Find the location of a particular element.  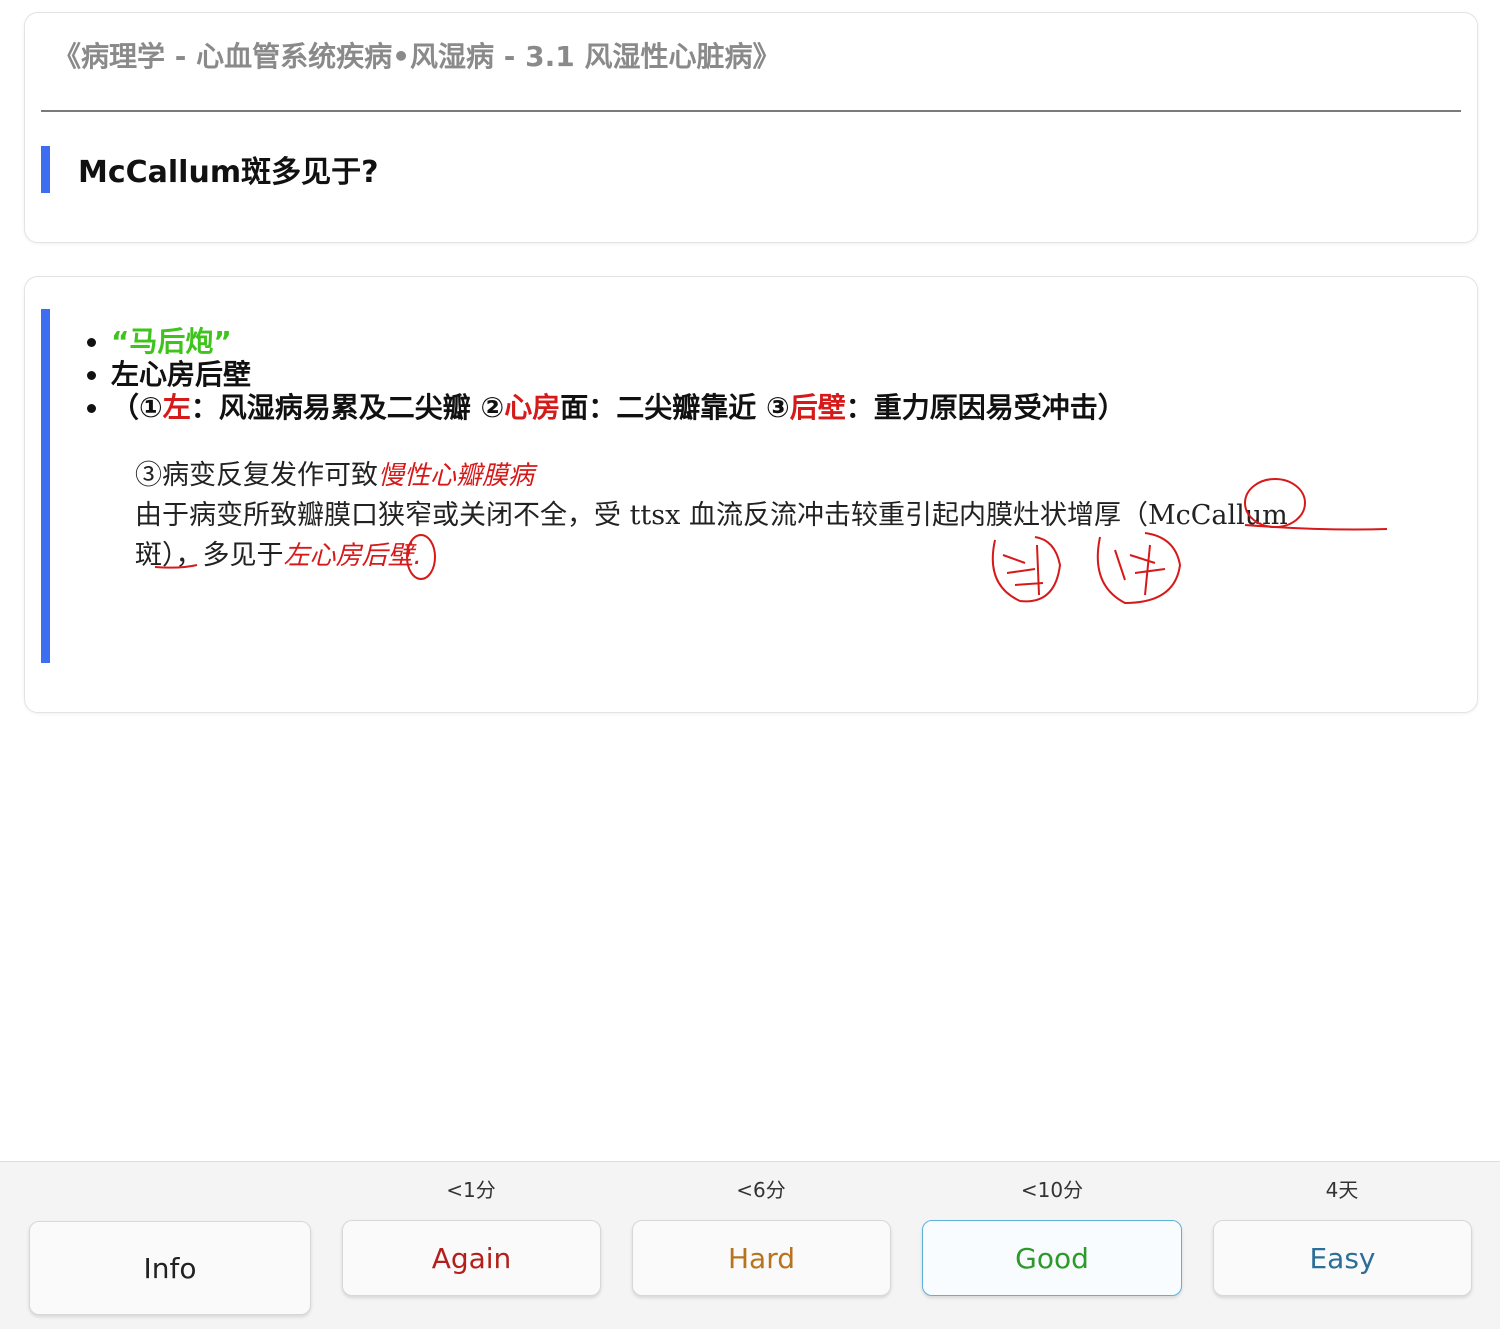

explanation-part: 面：二尖瓣靠近 ③ is located at coordinates (675, 407).